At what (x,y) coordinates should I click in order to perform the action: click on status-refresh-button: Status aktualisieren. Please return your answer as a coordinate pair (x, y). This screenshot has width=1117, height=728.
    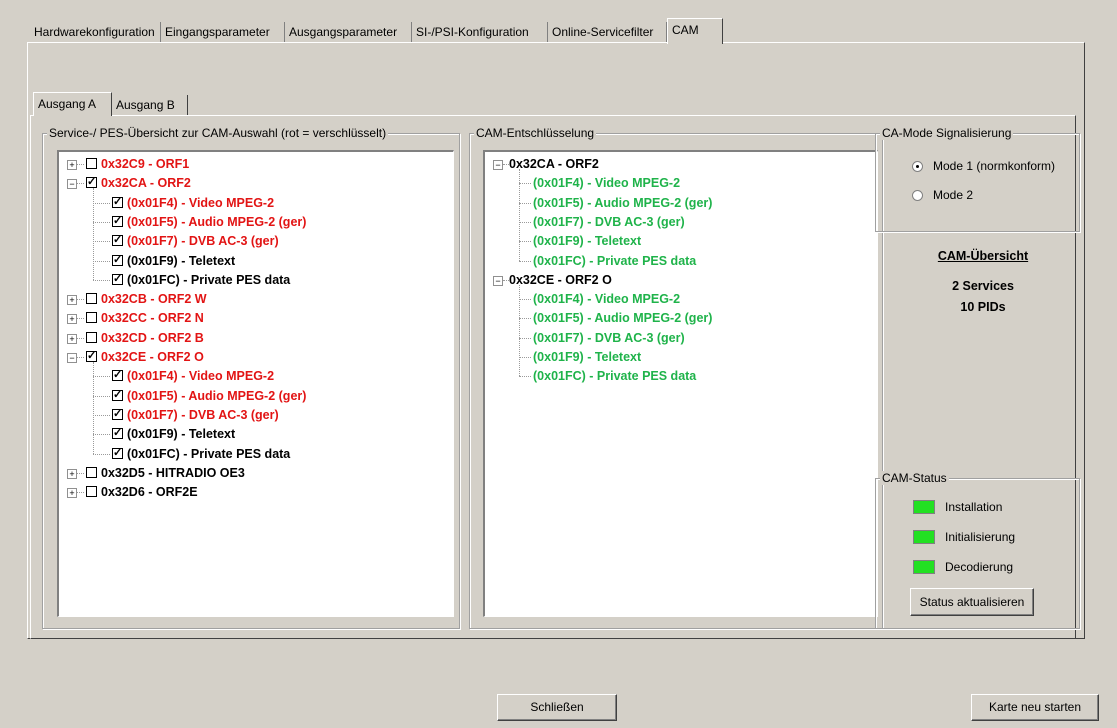
    Looking at the image, I should click on (972, 602).